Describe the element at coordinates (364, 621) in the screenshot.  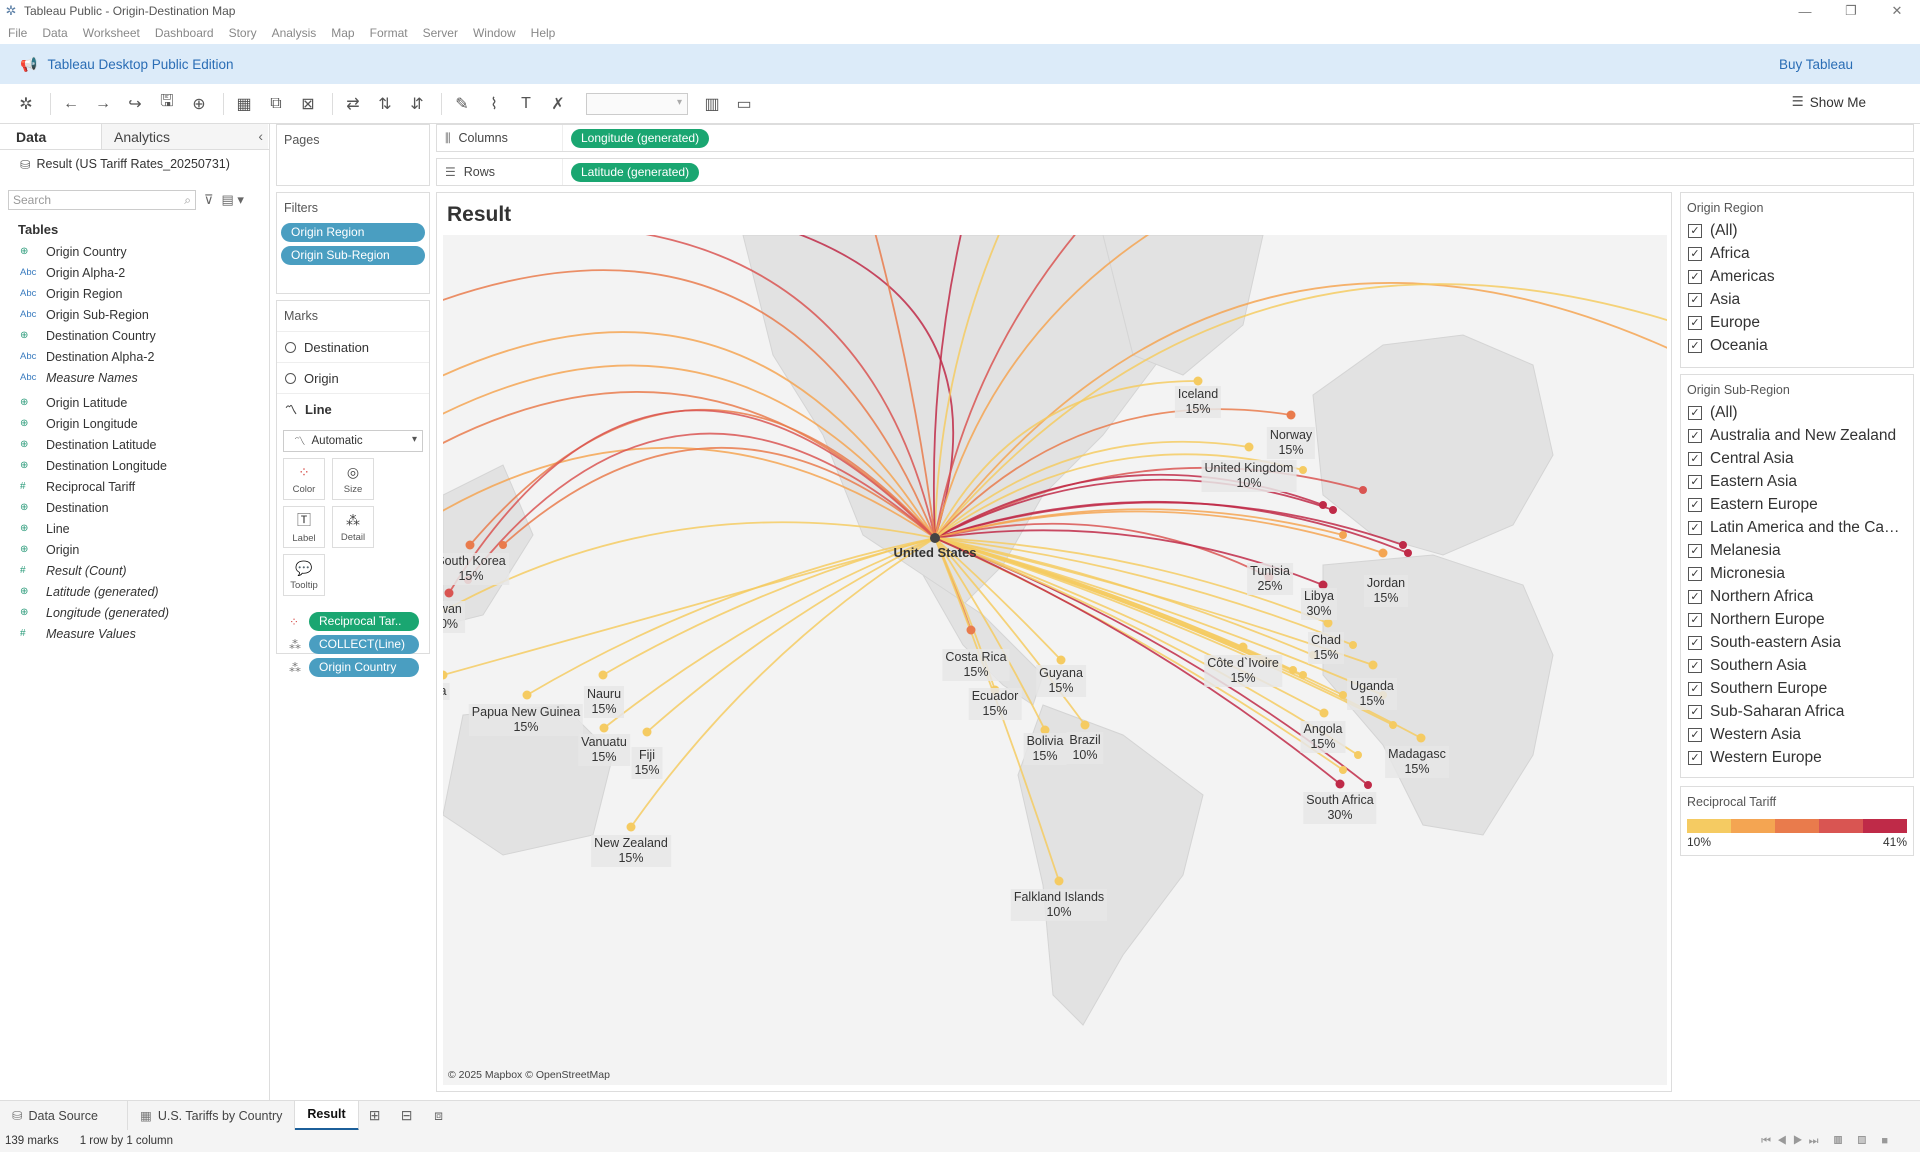
I see `encoding-pill-reciprocal-tariff: Reciprocal Tar..` at that location.